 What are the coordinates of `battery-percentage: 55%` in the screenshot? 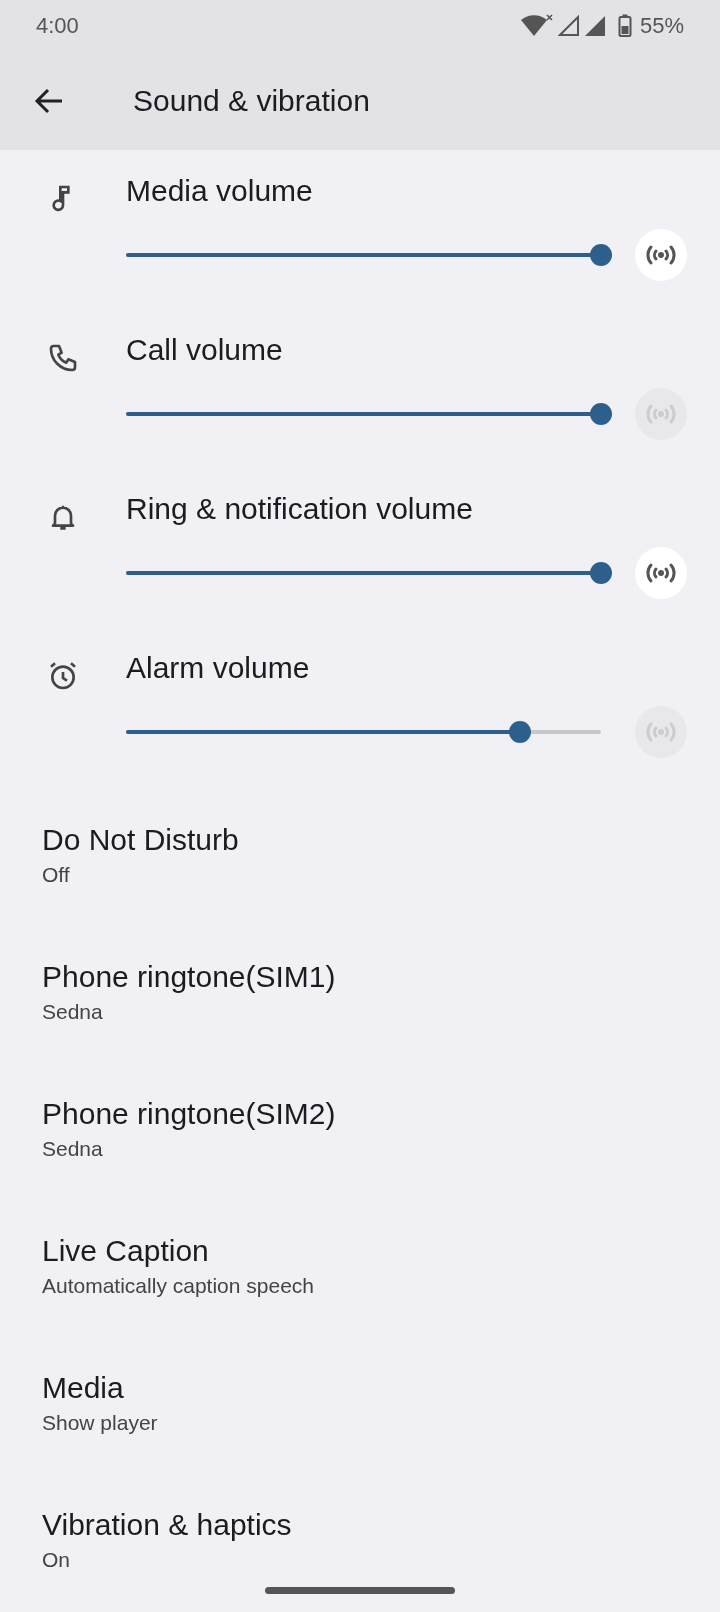 It's located at (661, 26).